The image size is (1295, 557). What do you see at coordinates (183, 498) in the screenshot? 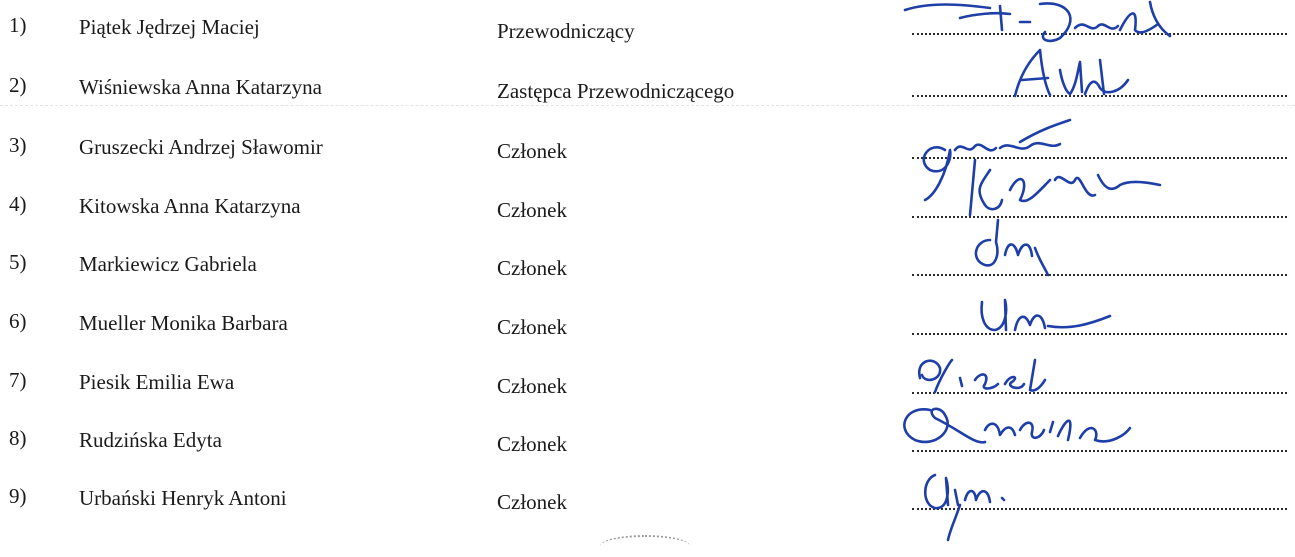
I see `member-name: Urbański Henryk Antoni` at bounding box center [183, 498].